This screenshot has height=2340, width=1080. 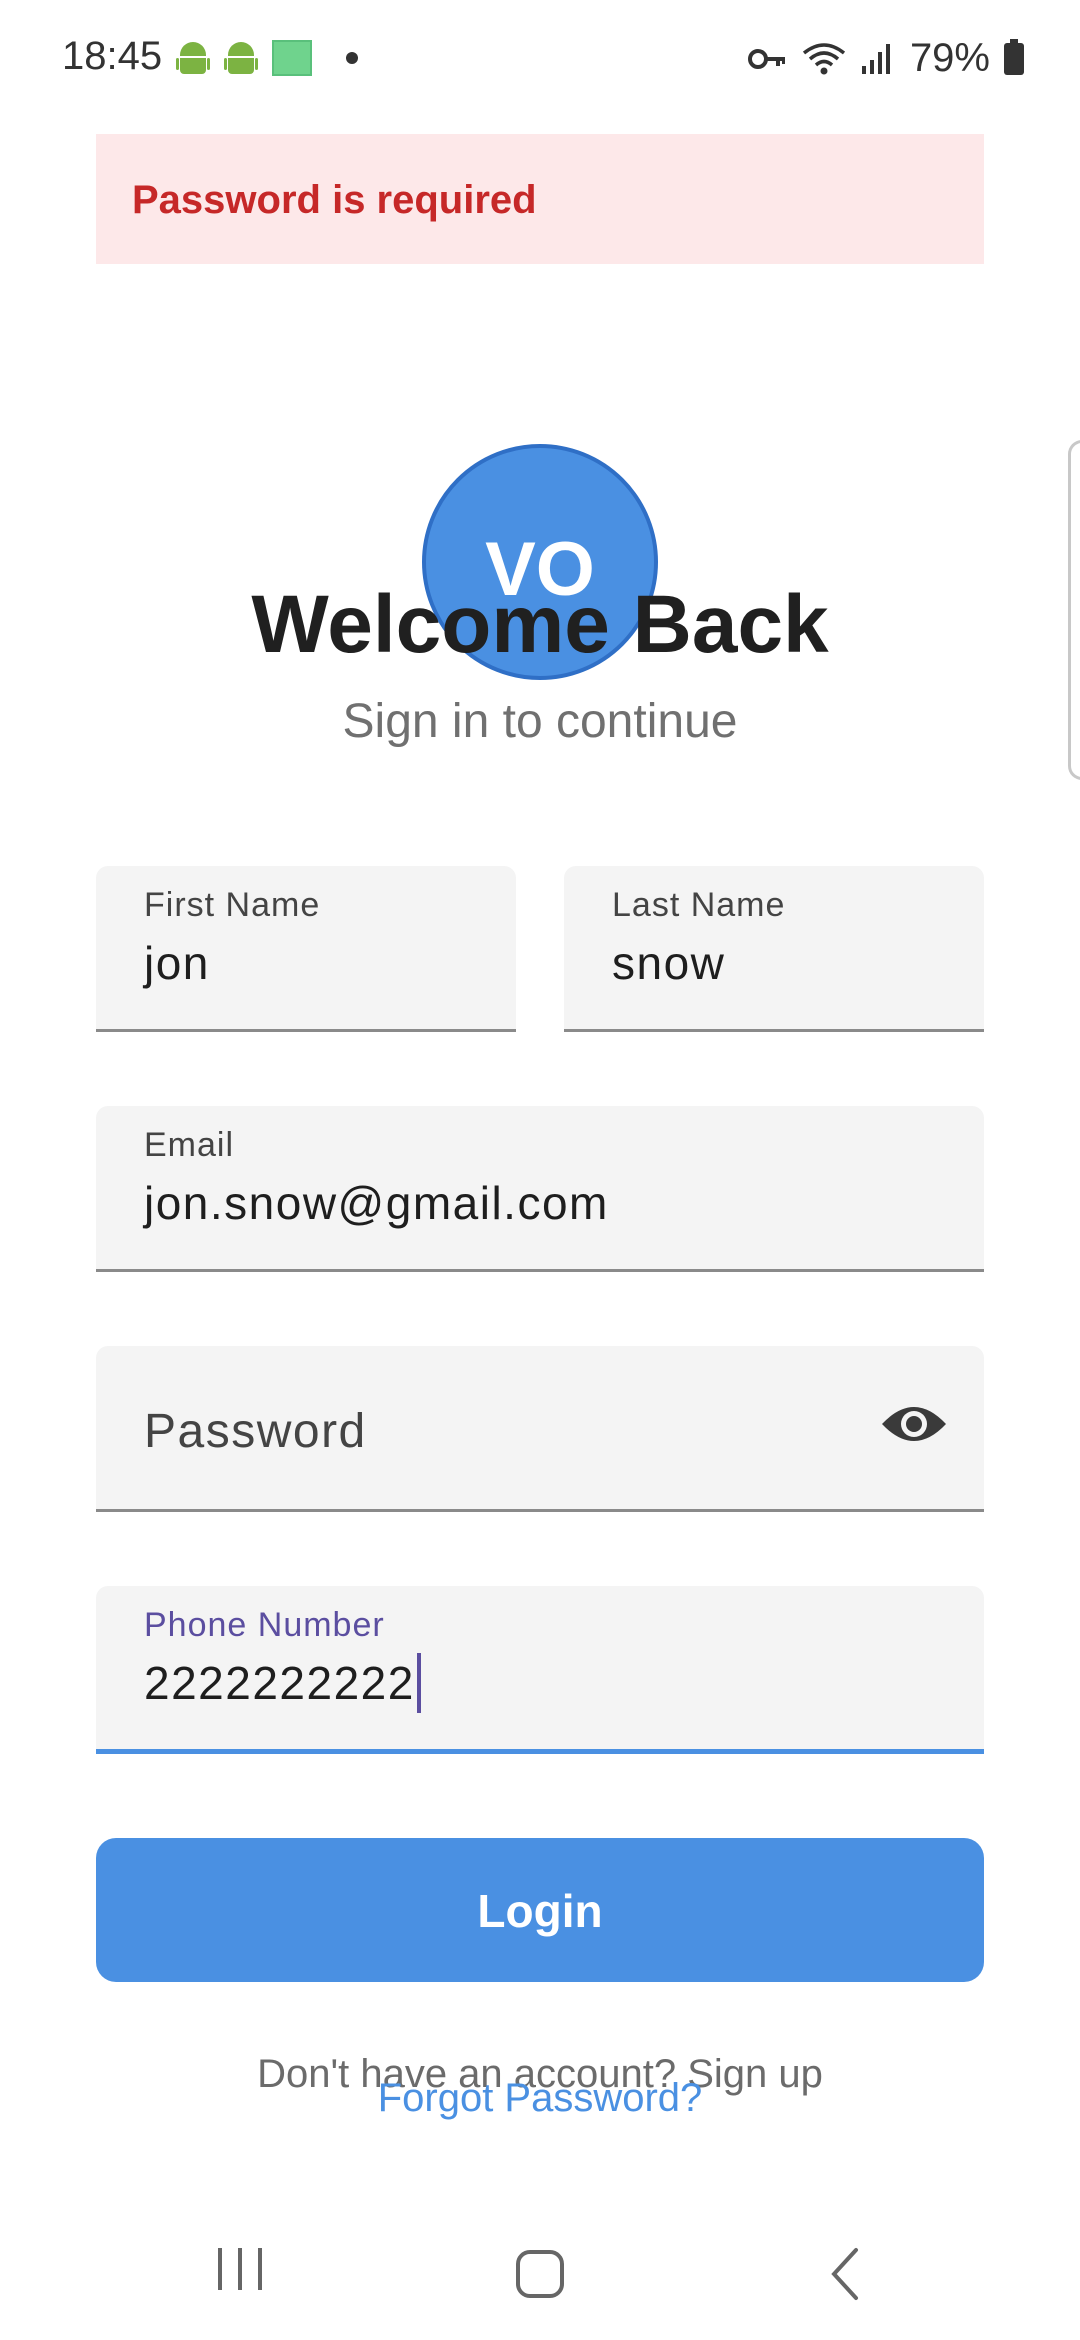 I want to click on password-field: Password, so click(x=540, y=1429).